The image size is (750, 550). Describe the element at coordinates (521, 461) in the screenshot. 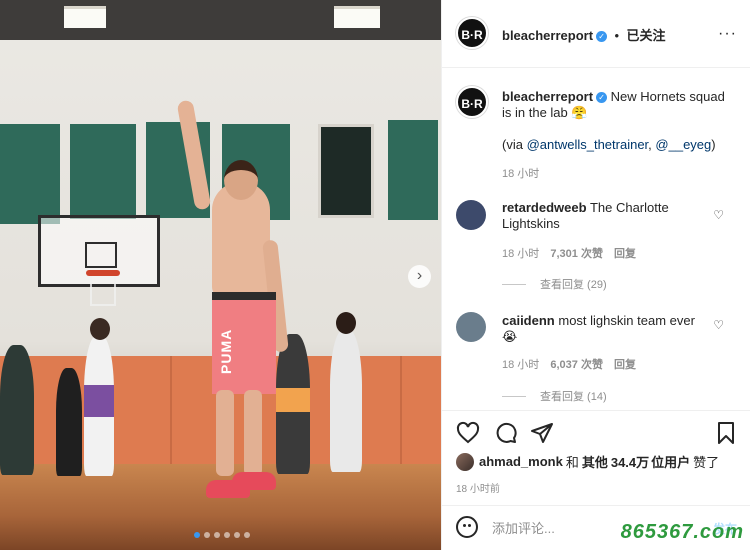

I see `liker-username: ahmad_monk` at that location.